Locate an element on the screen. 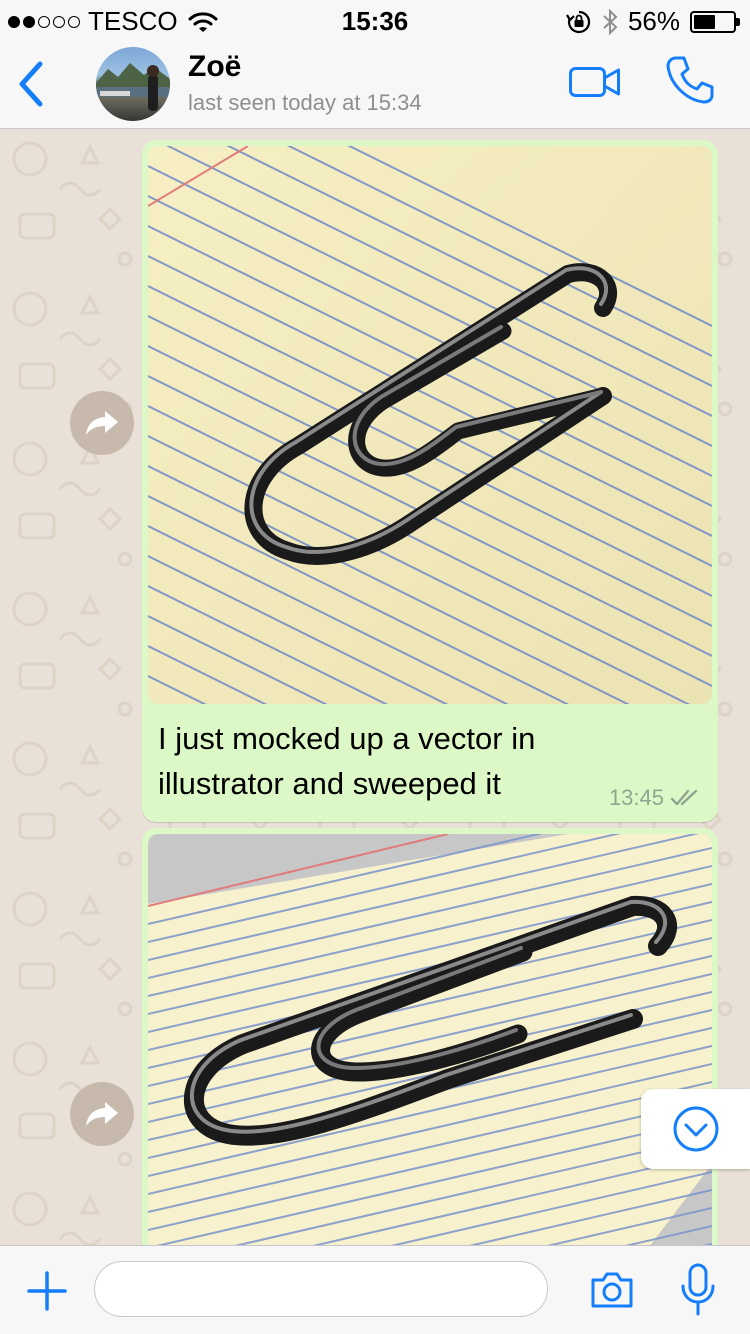 The height and width of the screenshot is (1334, 750). battery-percent: 56% is located at coordinates (653, 21).